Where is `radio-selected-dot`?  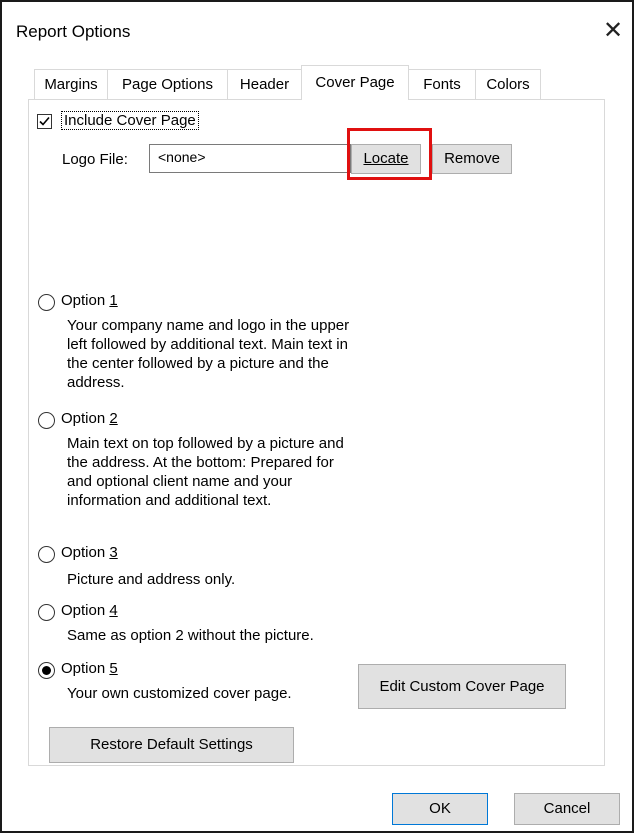 radio-selected-dot is located at coordinates (46, 670).